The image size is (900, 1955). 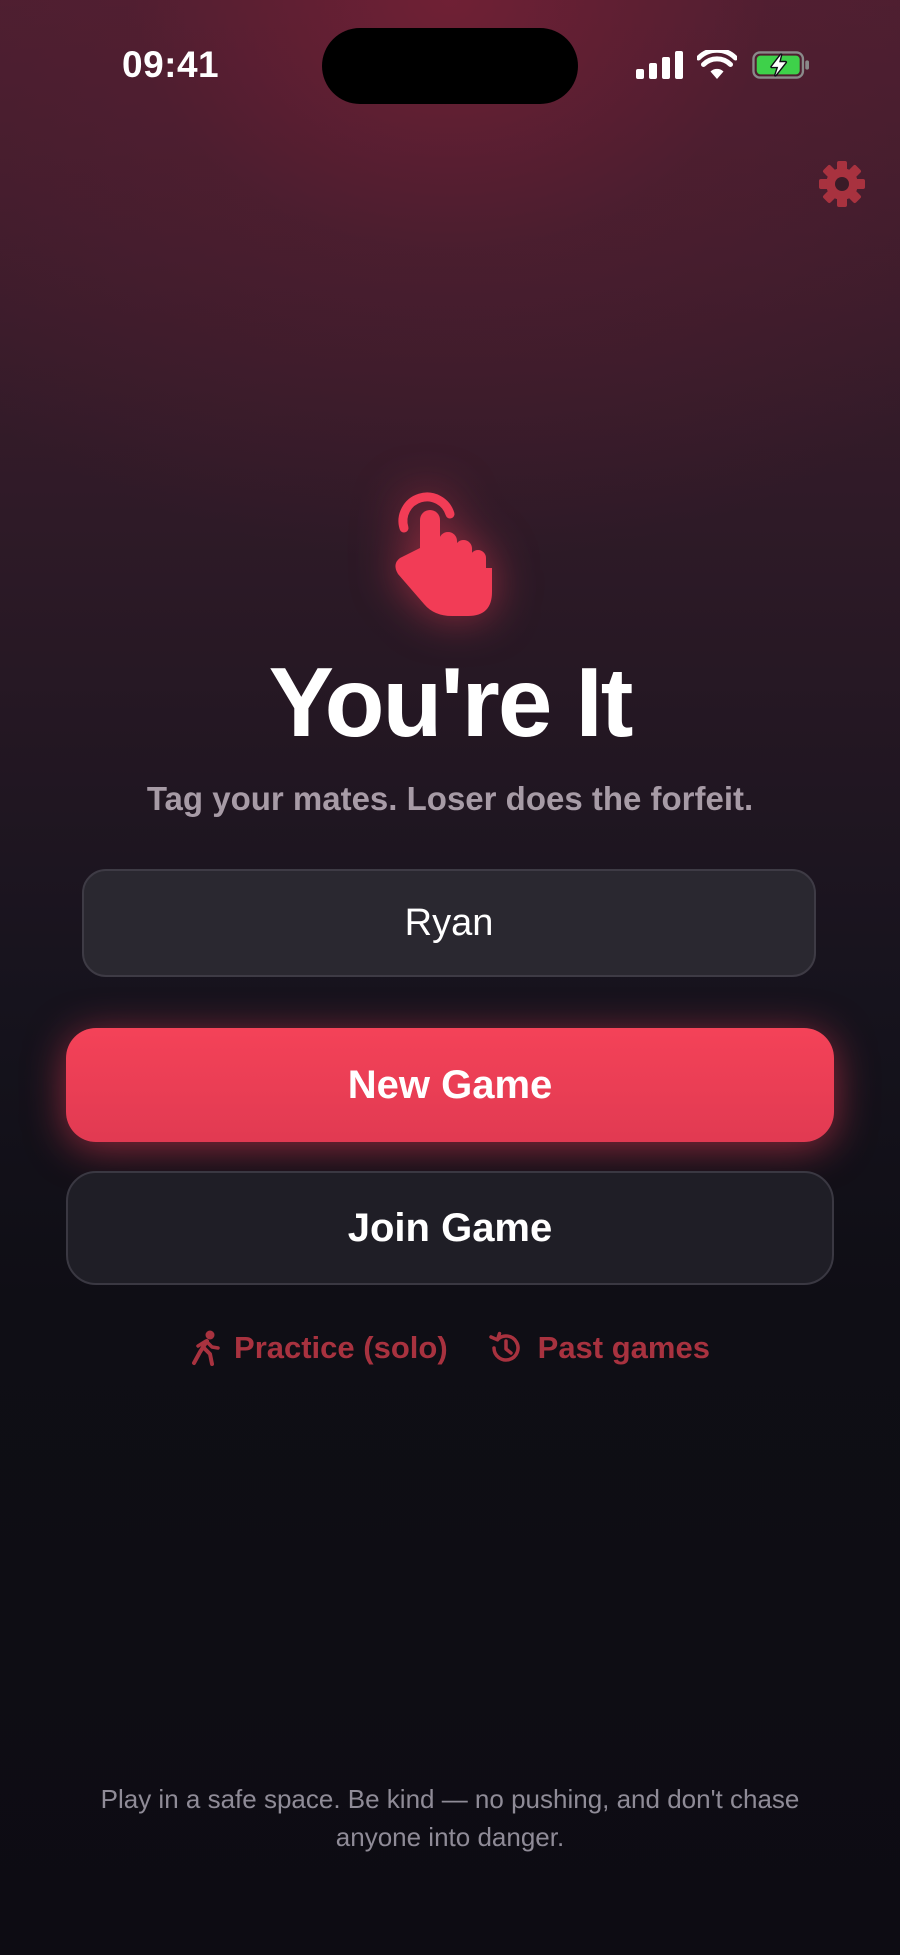 I want to click on player-name-input, so click(x=449, y=923).